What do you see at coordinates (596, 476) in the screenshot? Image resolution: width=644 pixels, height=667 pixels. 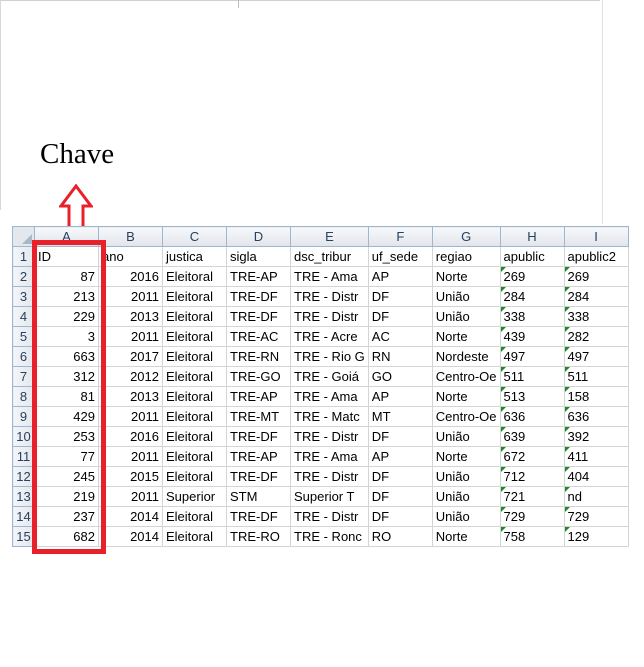 I see `cell: 404` at bounding box center [596, 476].